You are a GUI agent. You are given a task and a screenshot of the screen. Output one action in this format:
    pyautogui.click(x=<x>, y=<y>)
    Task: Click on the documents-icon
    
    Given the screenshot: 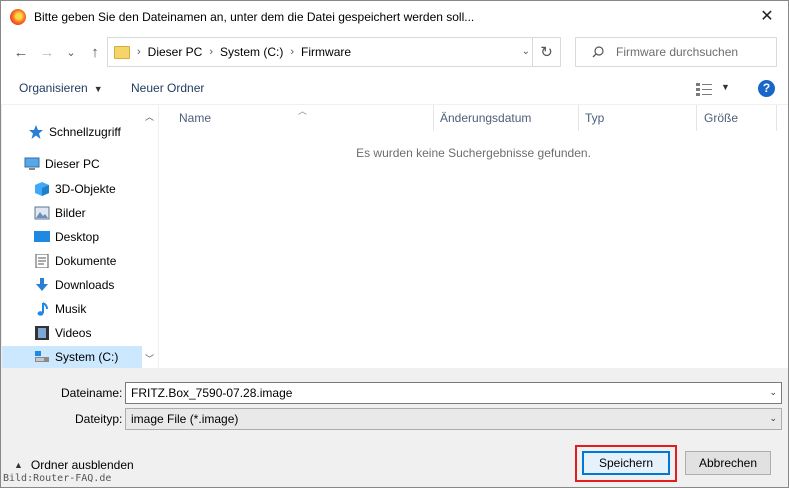 What is the action you would take?
    pyautogui.click(x=42, y=261)
    